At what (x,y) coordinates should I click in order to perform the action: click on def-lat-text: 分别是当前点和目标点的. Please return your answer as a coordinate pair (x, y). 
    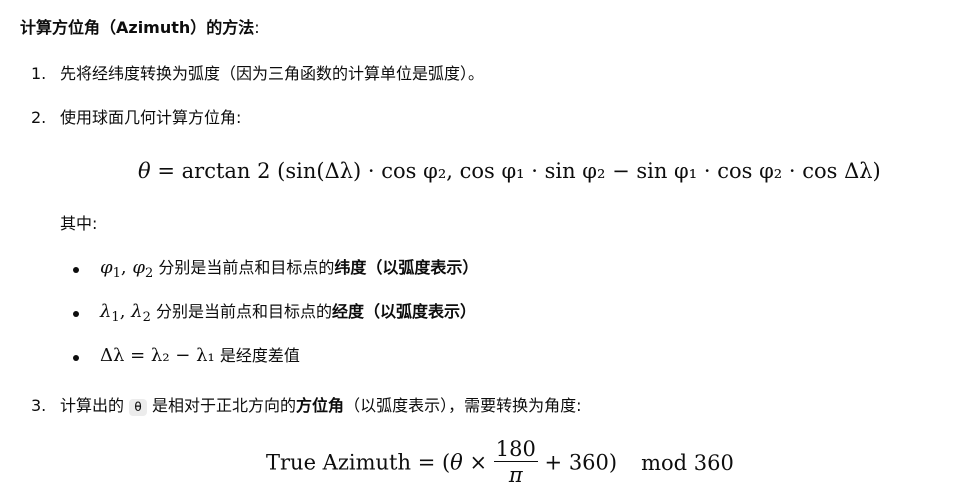
    Looking at the image, I should click on (246, 267).